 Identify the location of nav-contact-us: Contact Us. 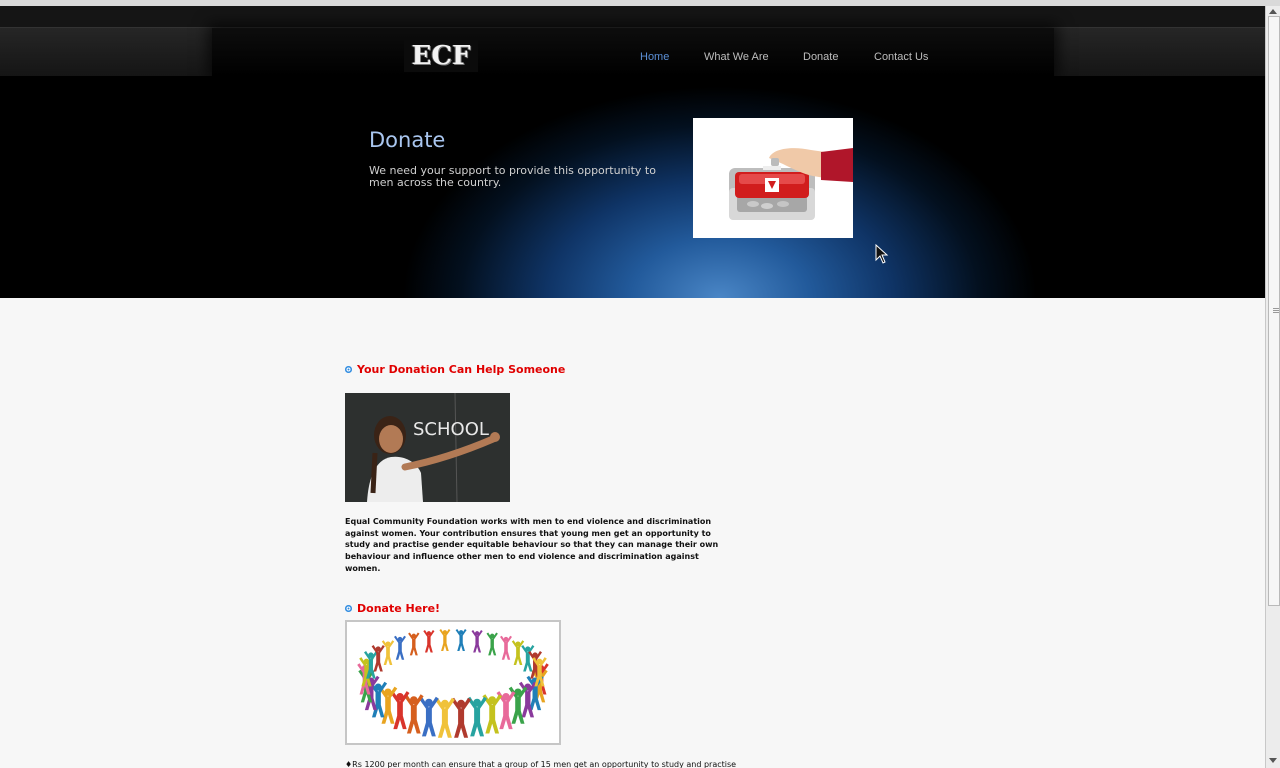
(901, 57).